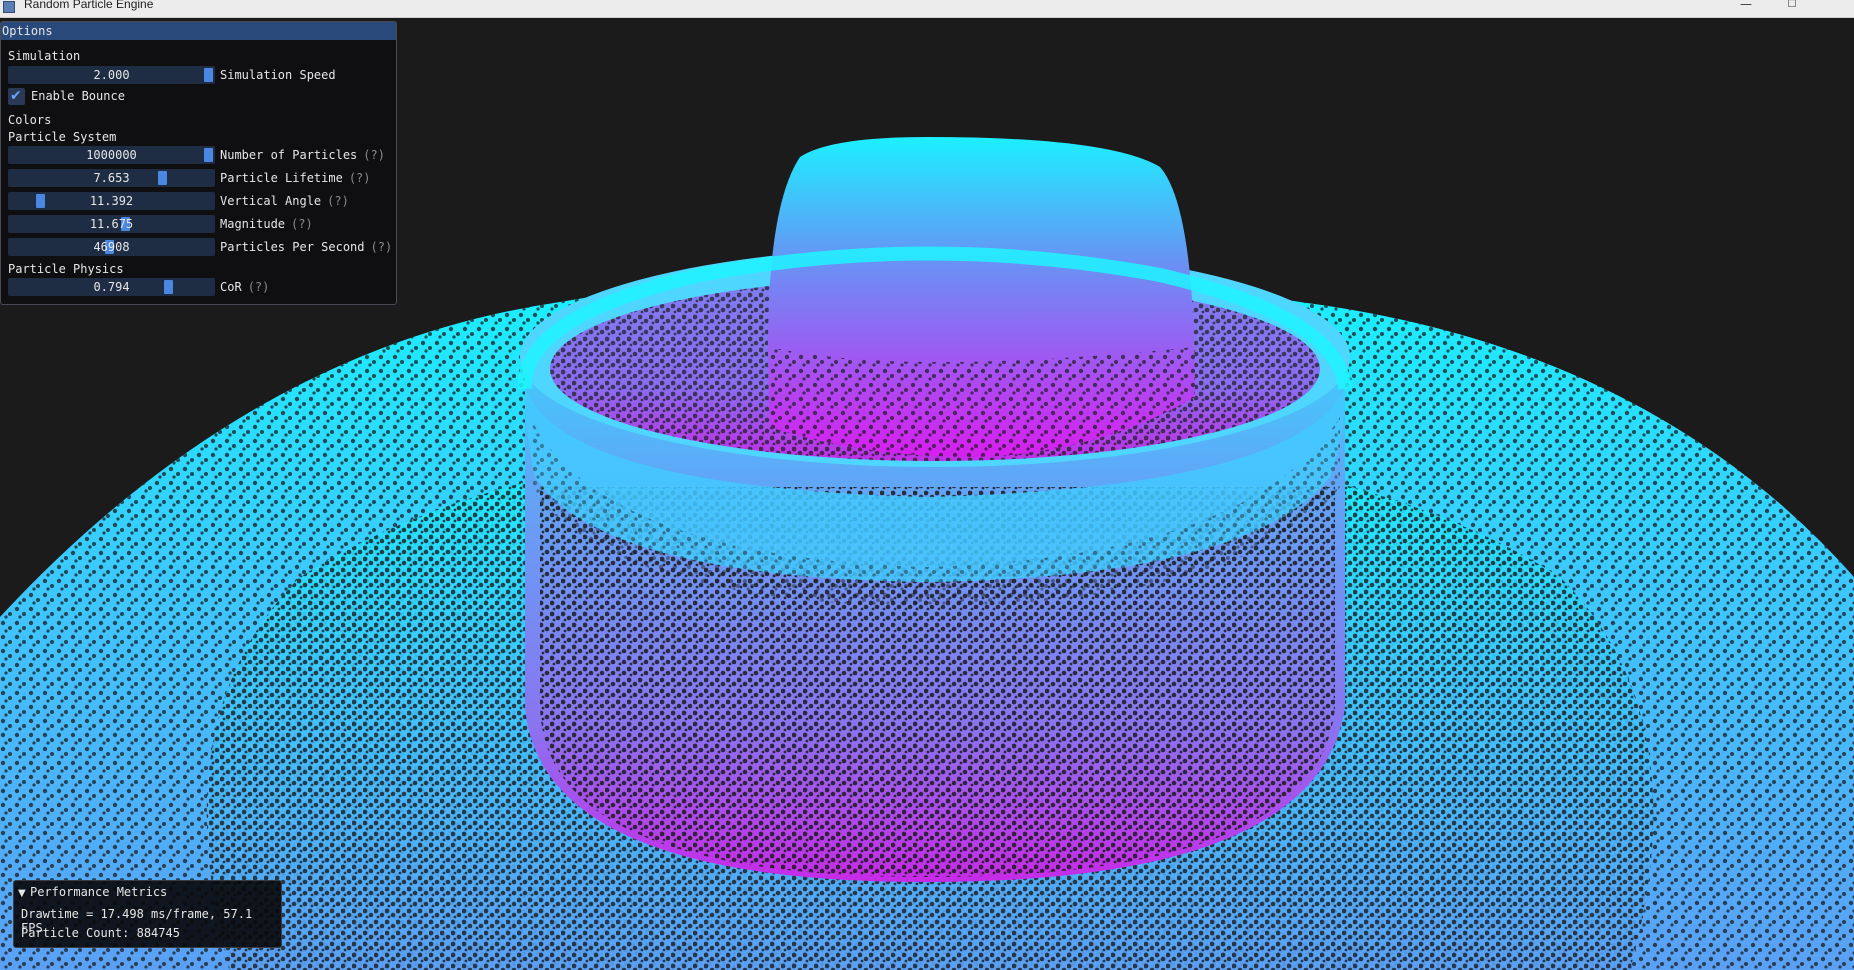 The width and height of the screenshot is (1854, 970). I want to click on minimize-button: —, so click(1746, 8).